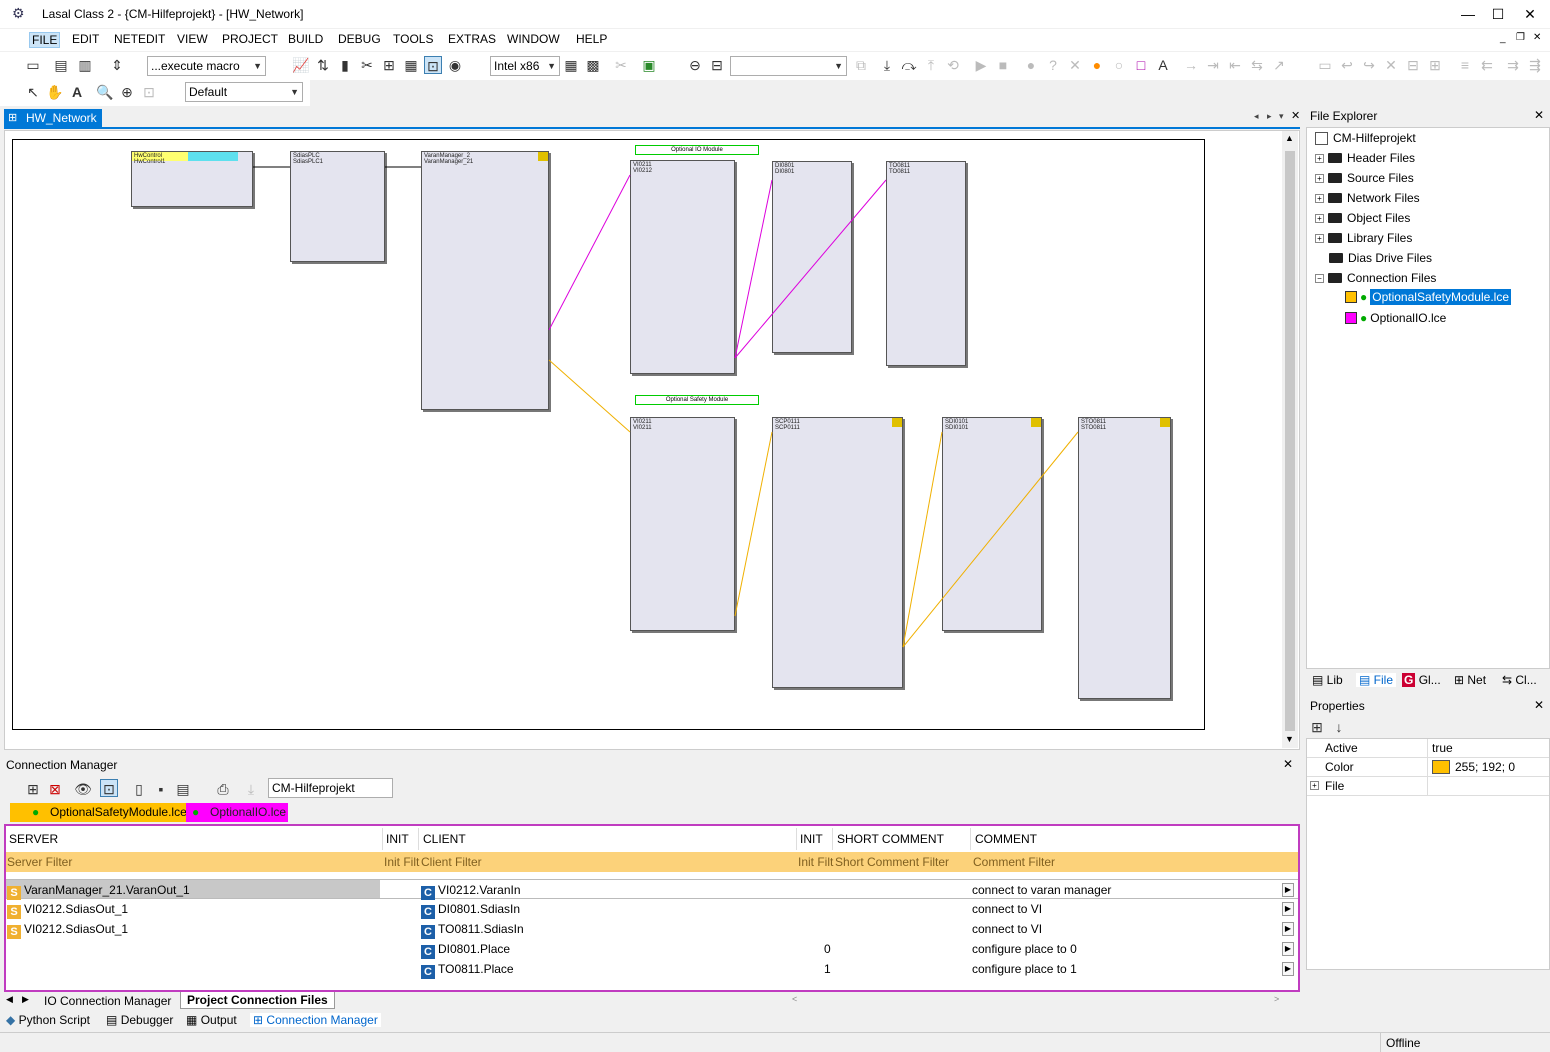  I want to click on table-row: C DI0801.Place 0 configure place to 0 ▶, so click(652, 949).